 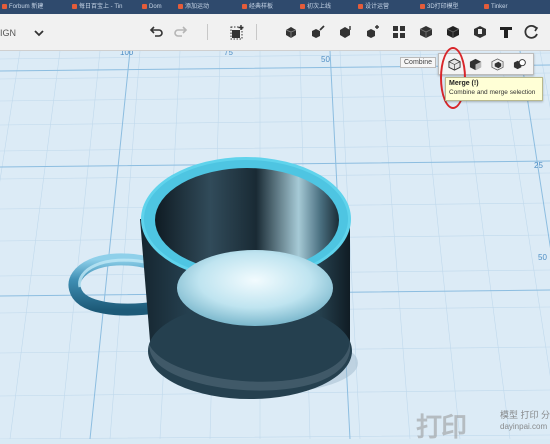 I want to click on intersect-icon, so click(x=497, y=64).